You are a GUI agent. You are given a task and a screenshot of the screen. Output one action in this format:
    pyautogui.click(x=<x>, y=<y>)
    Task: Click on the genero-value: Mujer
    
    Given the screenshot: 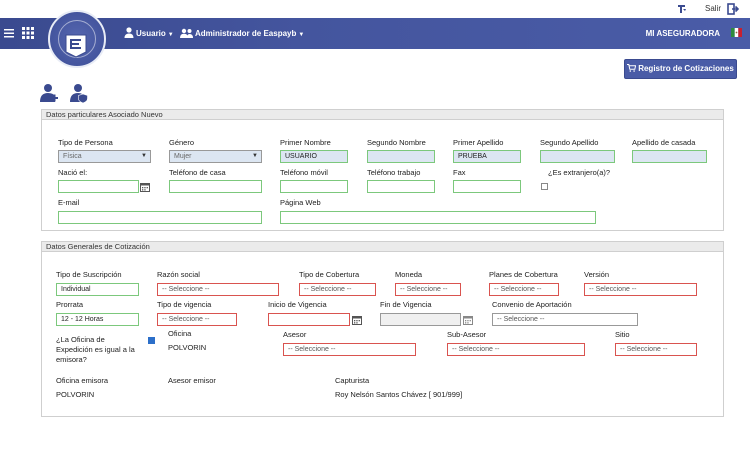 What is the action you would take?
    pyautogui.click(x=183, y=156)
    